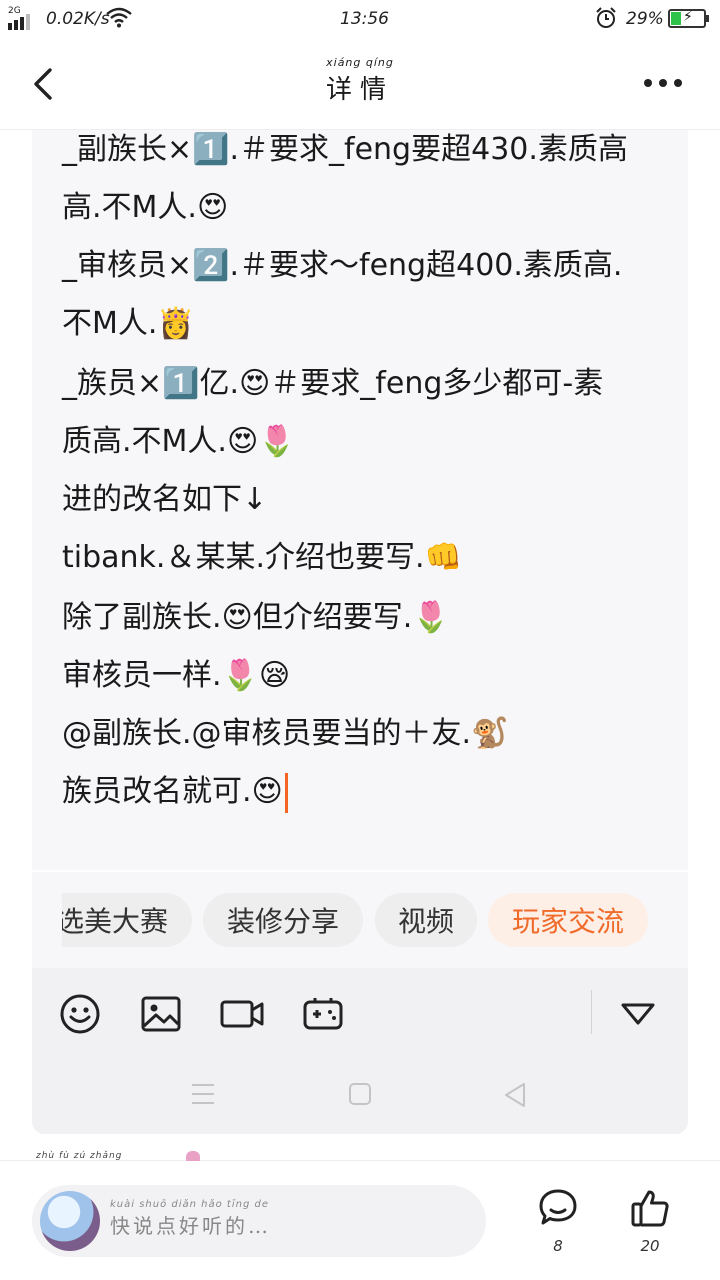  What do you see at coordinates (14, 11) in the screenshot?
I see `network-type: 2G` at bounding box center [14, 11].